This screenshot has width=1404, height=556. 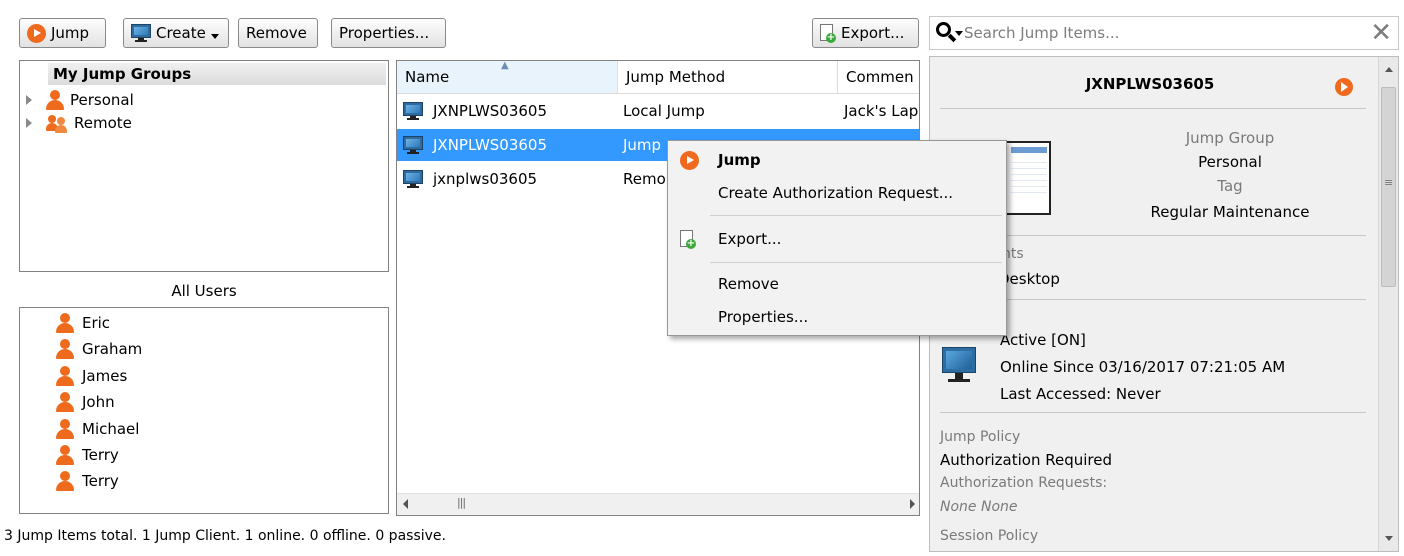 I want to click on screenshot-thumbnail, so click(x=1028, y=178).